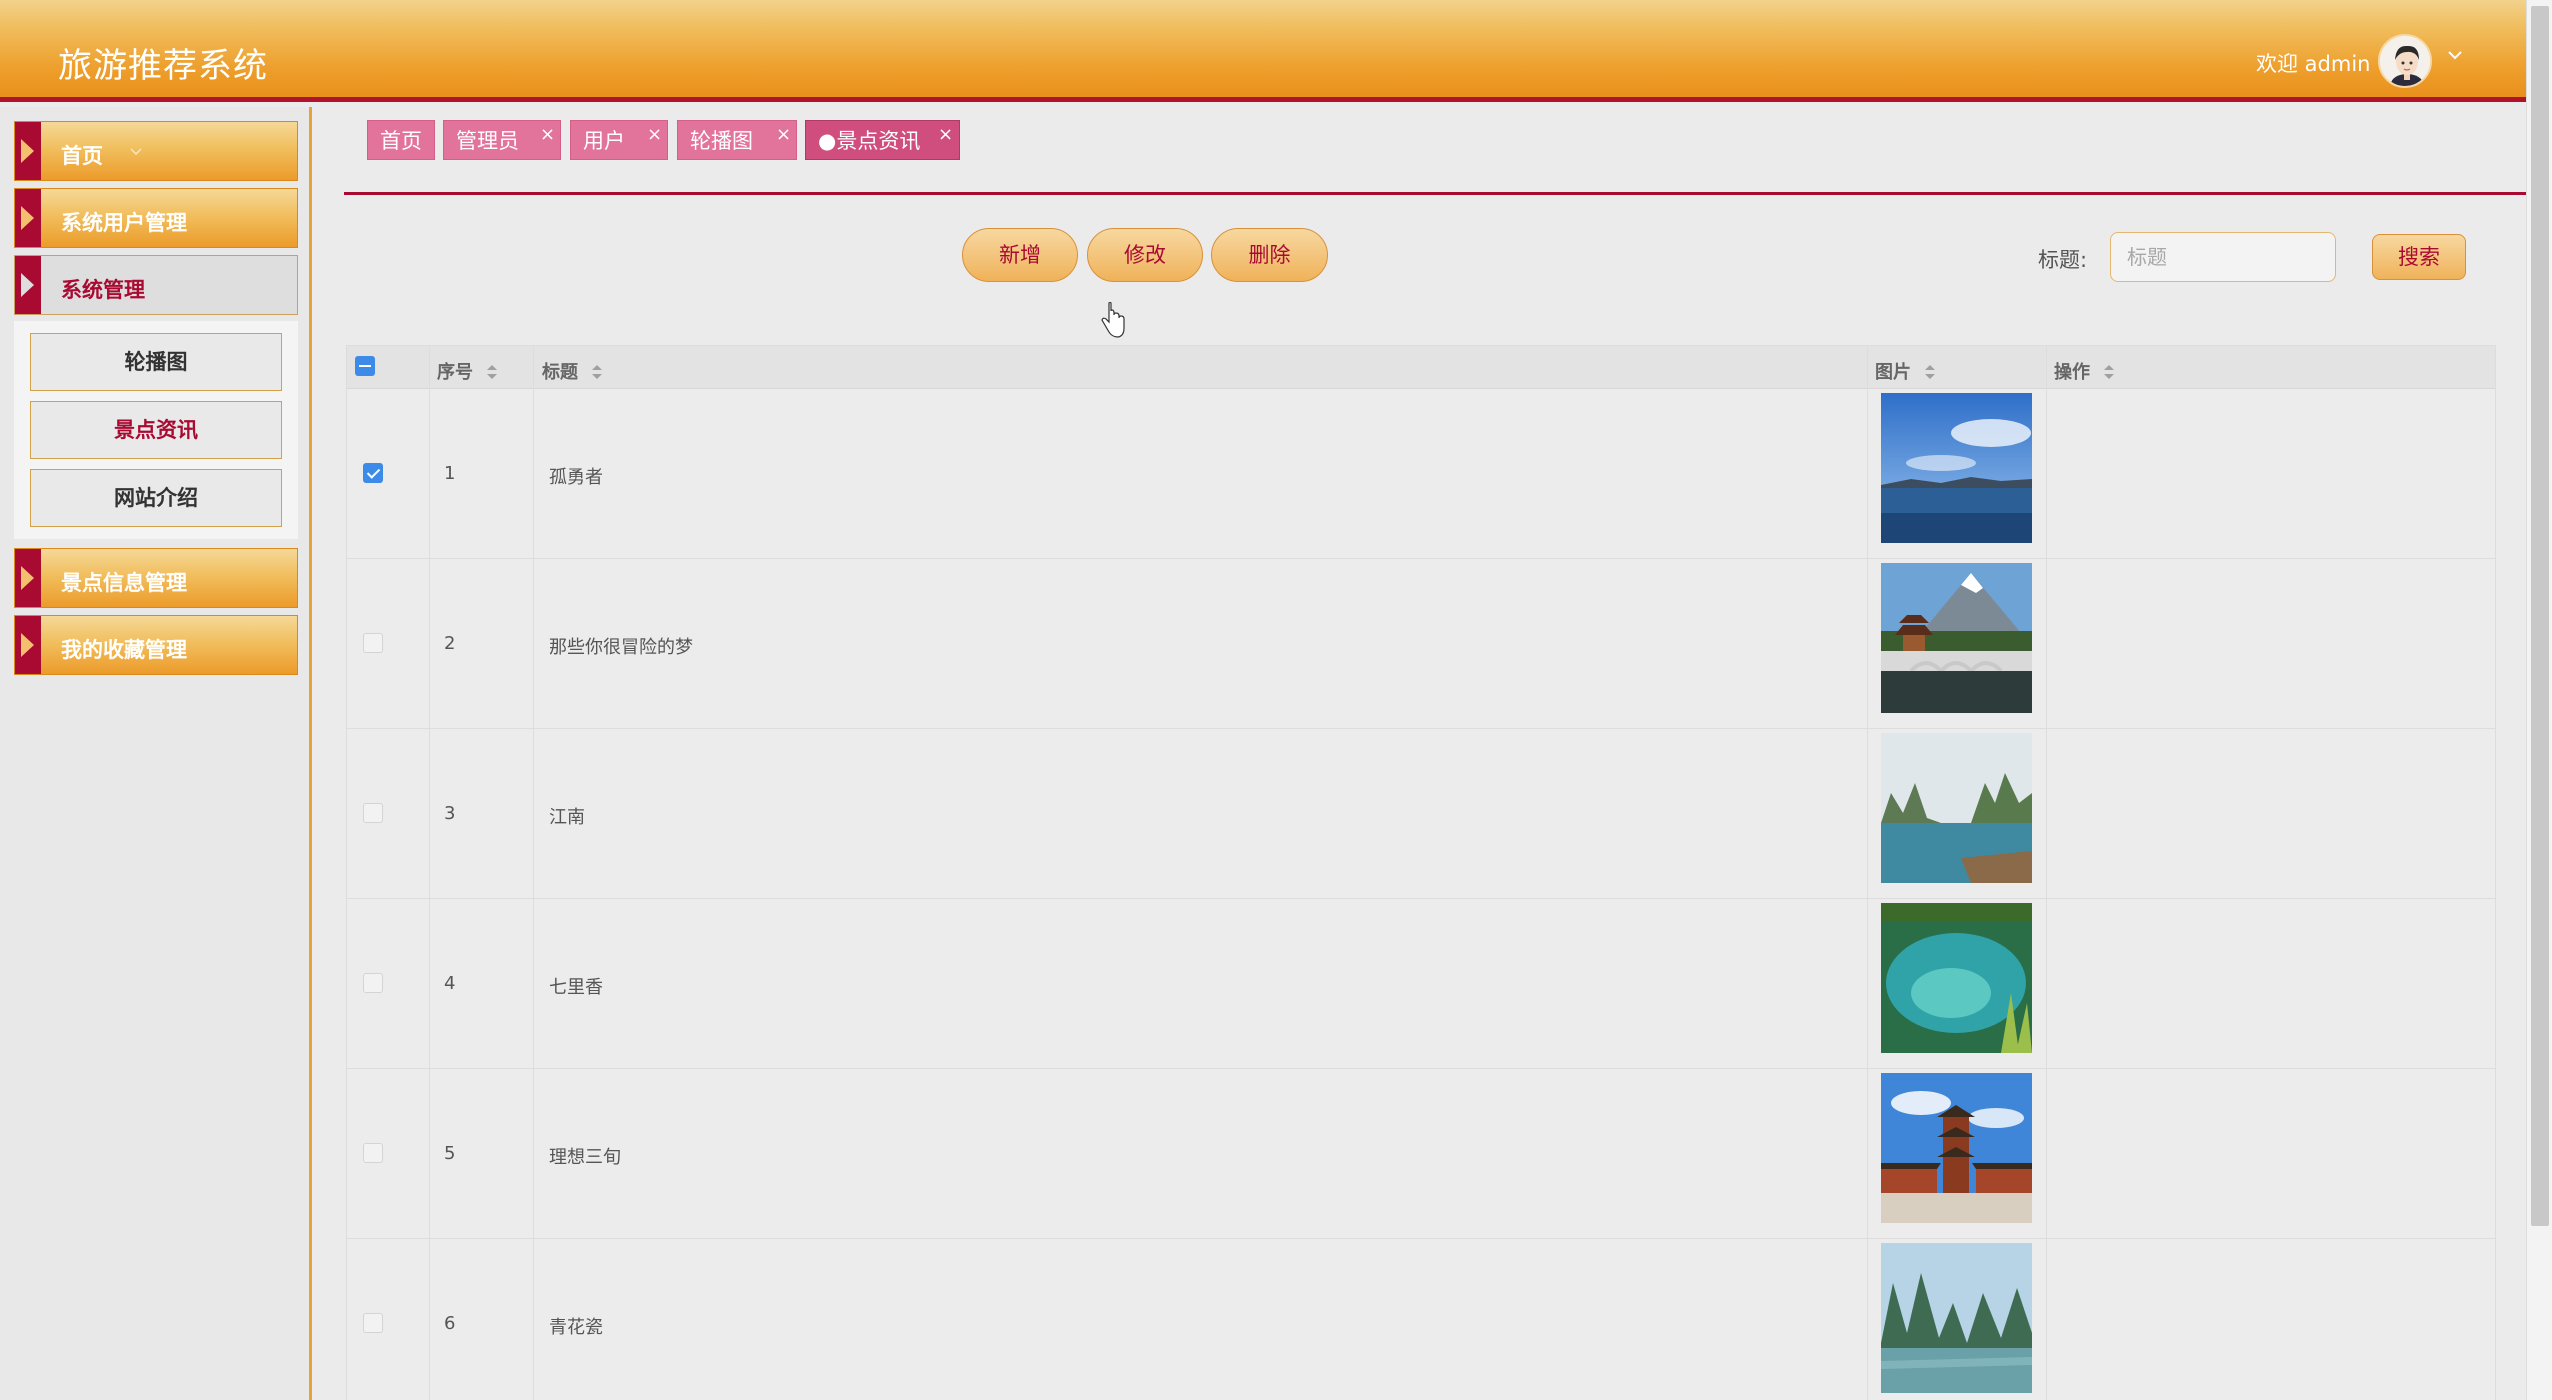  I want to click on avatar-image, so click(2405, 61).